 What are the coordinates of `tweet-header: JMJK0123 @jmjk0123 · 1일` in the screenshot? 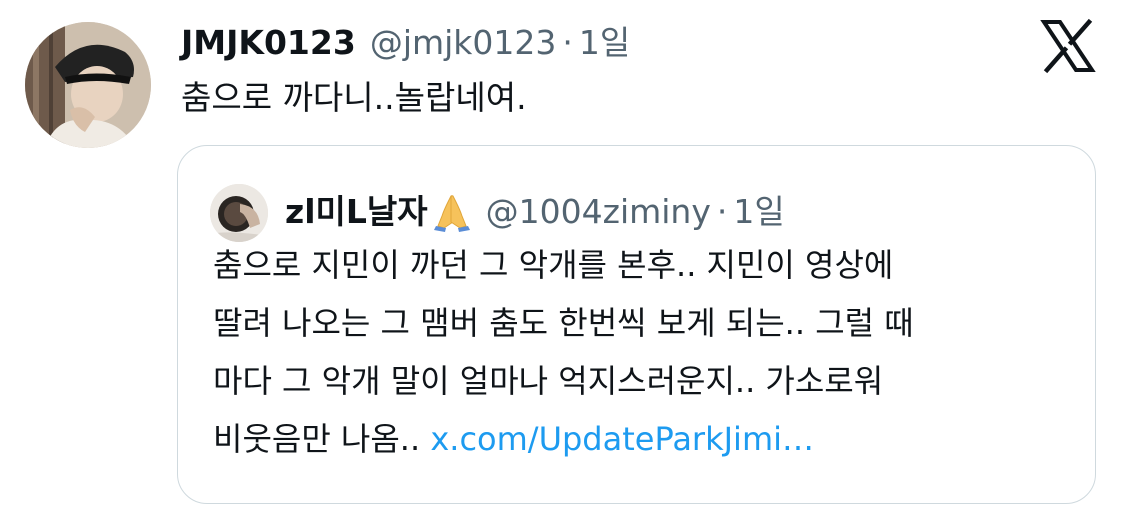 It's located at (405, 43).